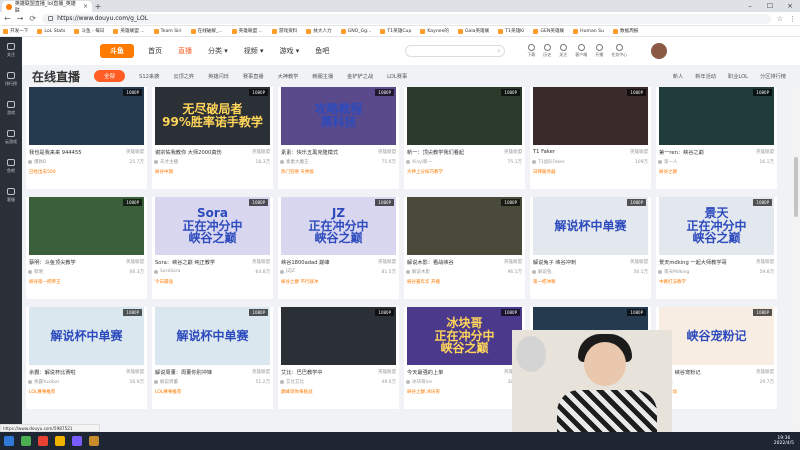 Image resolution: width=800 pixels, height=450 pixels. What do you see at coordinates (166, 271) in the screenshot?
I see `streamer-name: SoraSora` at bounding box center [166, 271].